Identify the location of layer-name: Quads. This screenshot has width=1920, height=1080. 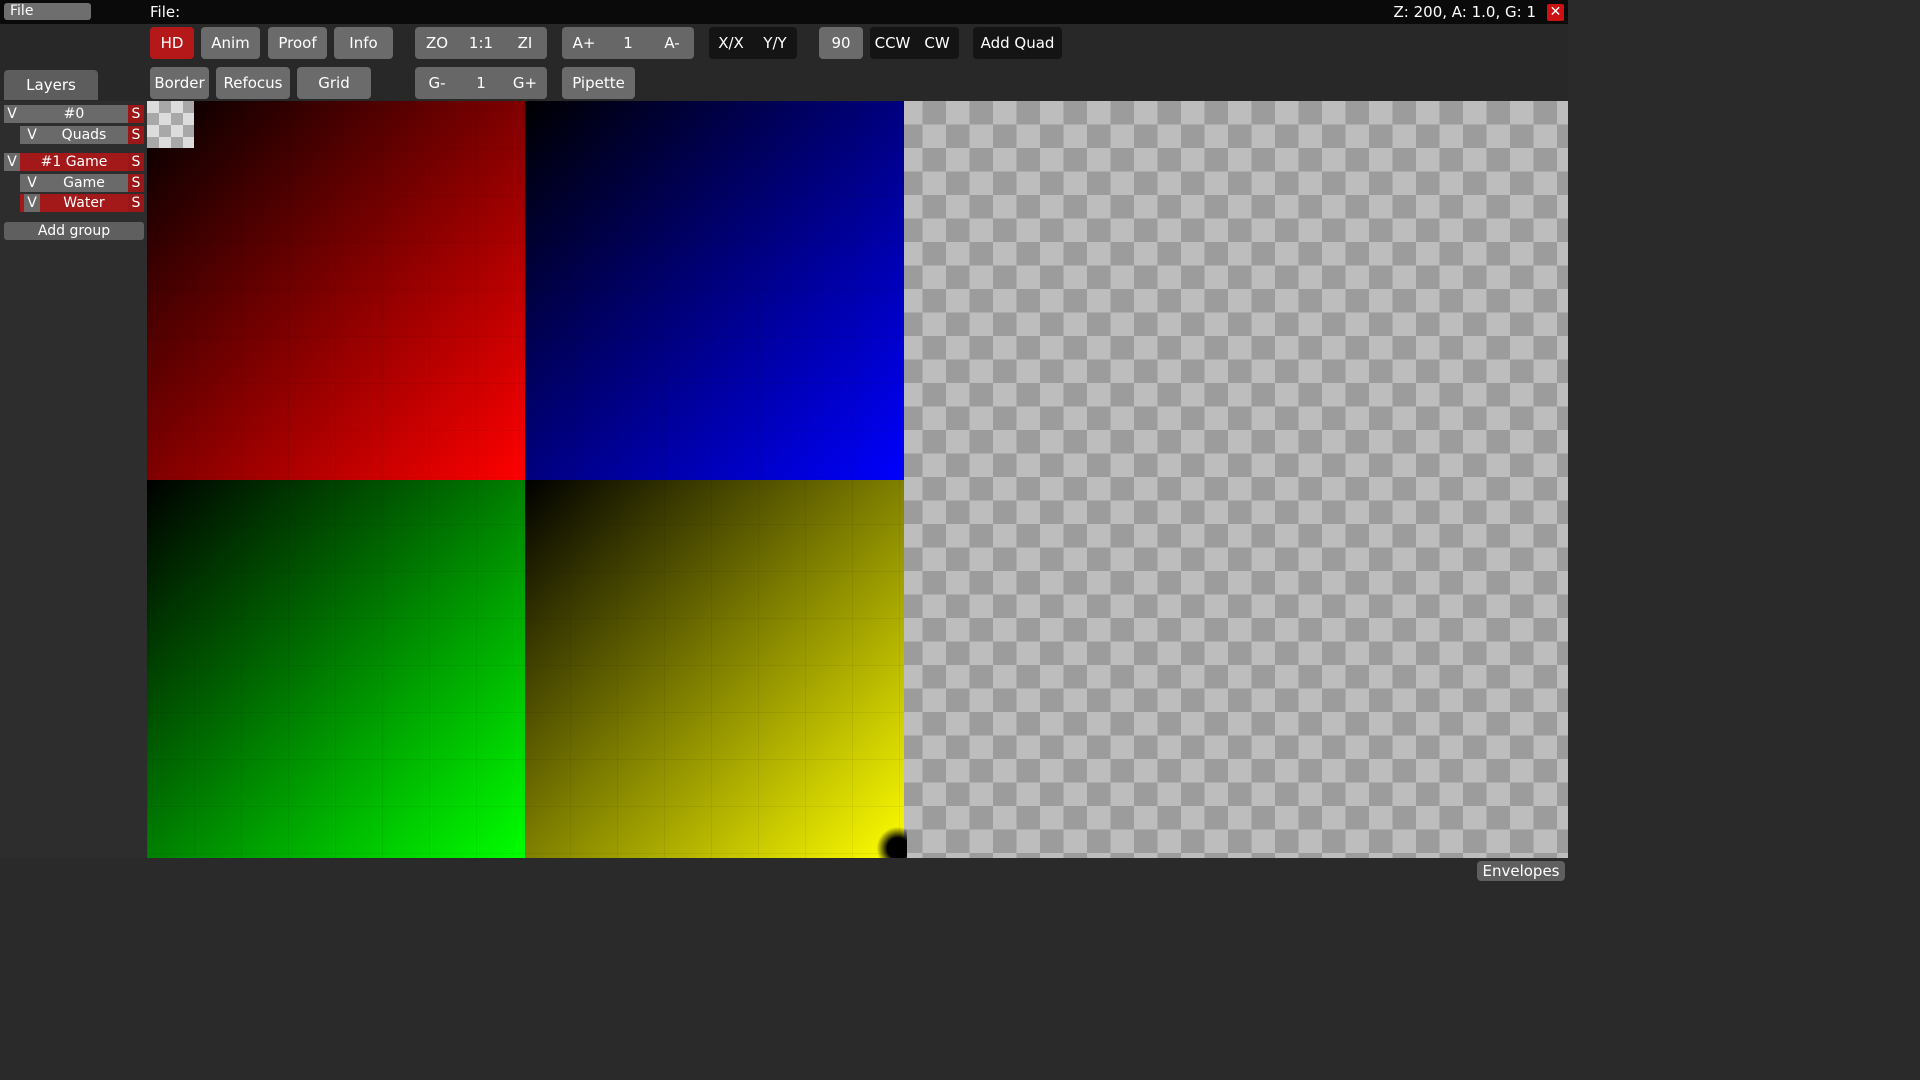
(84, 135).